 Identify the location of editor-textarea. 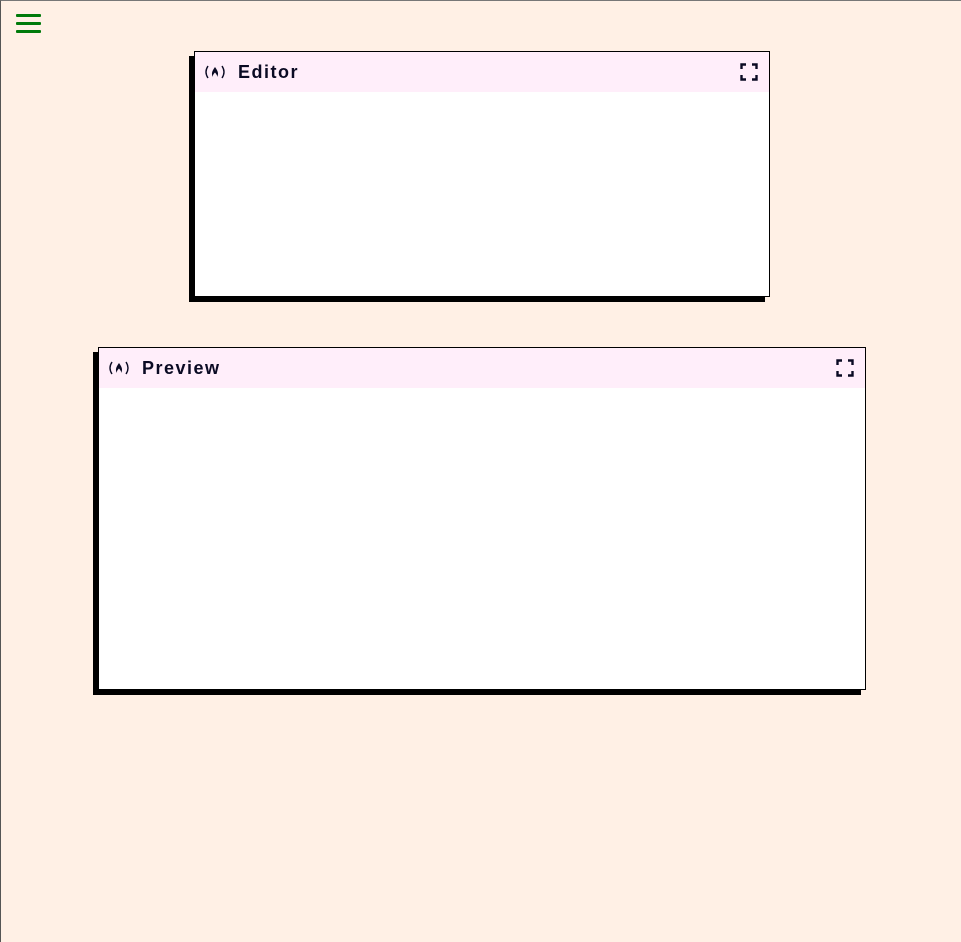
(482, 194).